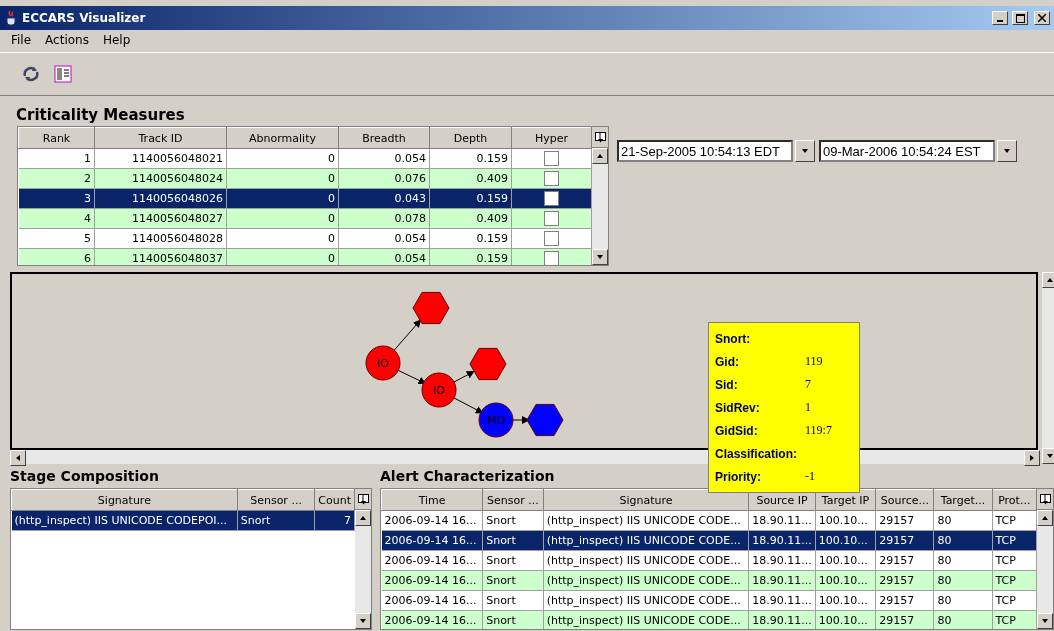  I want to click on tooltip-label: Gid:, so click(727, 361).